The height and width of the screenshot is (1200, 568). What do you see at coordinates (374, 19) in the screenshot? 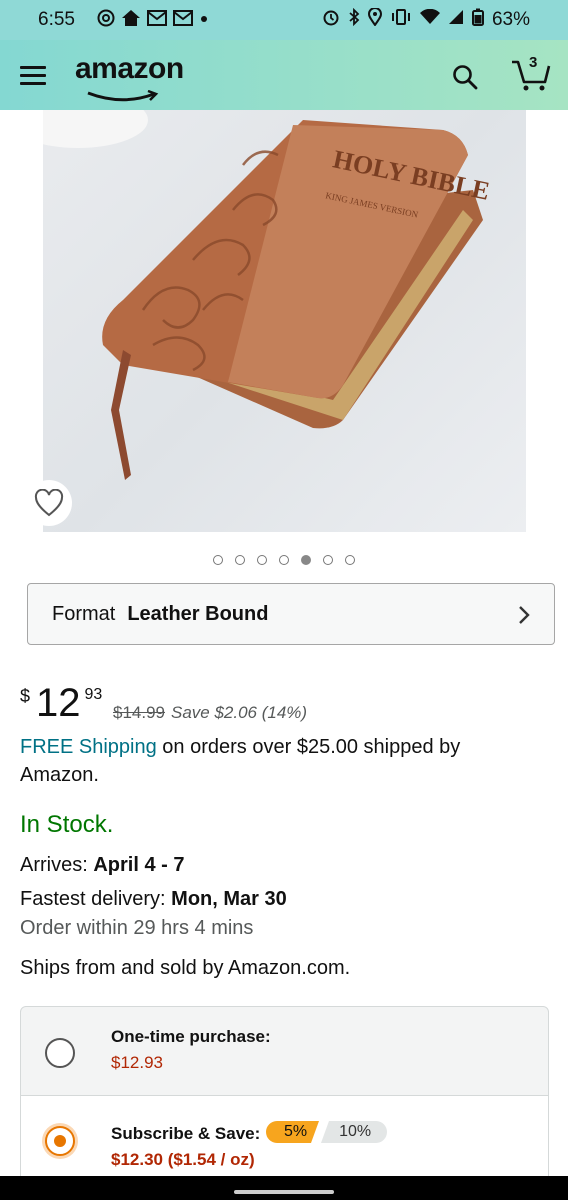
I see `location-icon` at bounding box center [374, 19].